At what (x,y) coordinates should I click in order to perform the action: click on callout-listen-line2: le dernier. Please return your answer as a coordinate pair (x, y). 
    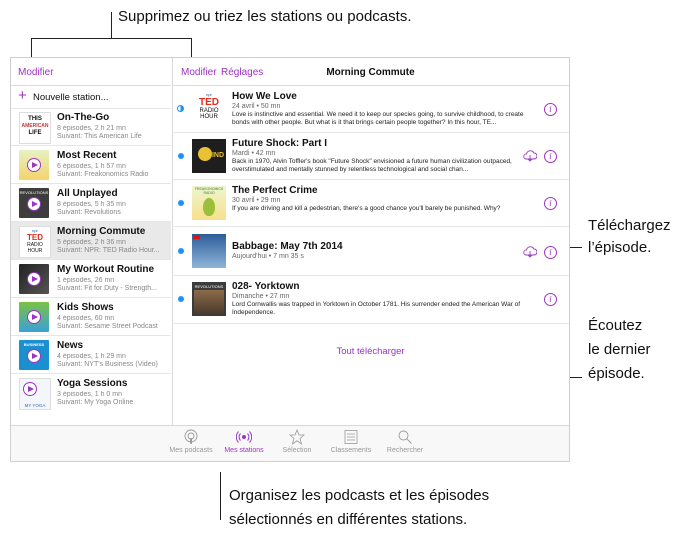
    Looking at the image, I should click on (619, 349).